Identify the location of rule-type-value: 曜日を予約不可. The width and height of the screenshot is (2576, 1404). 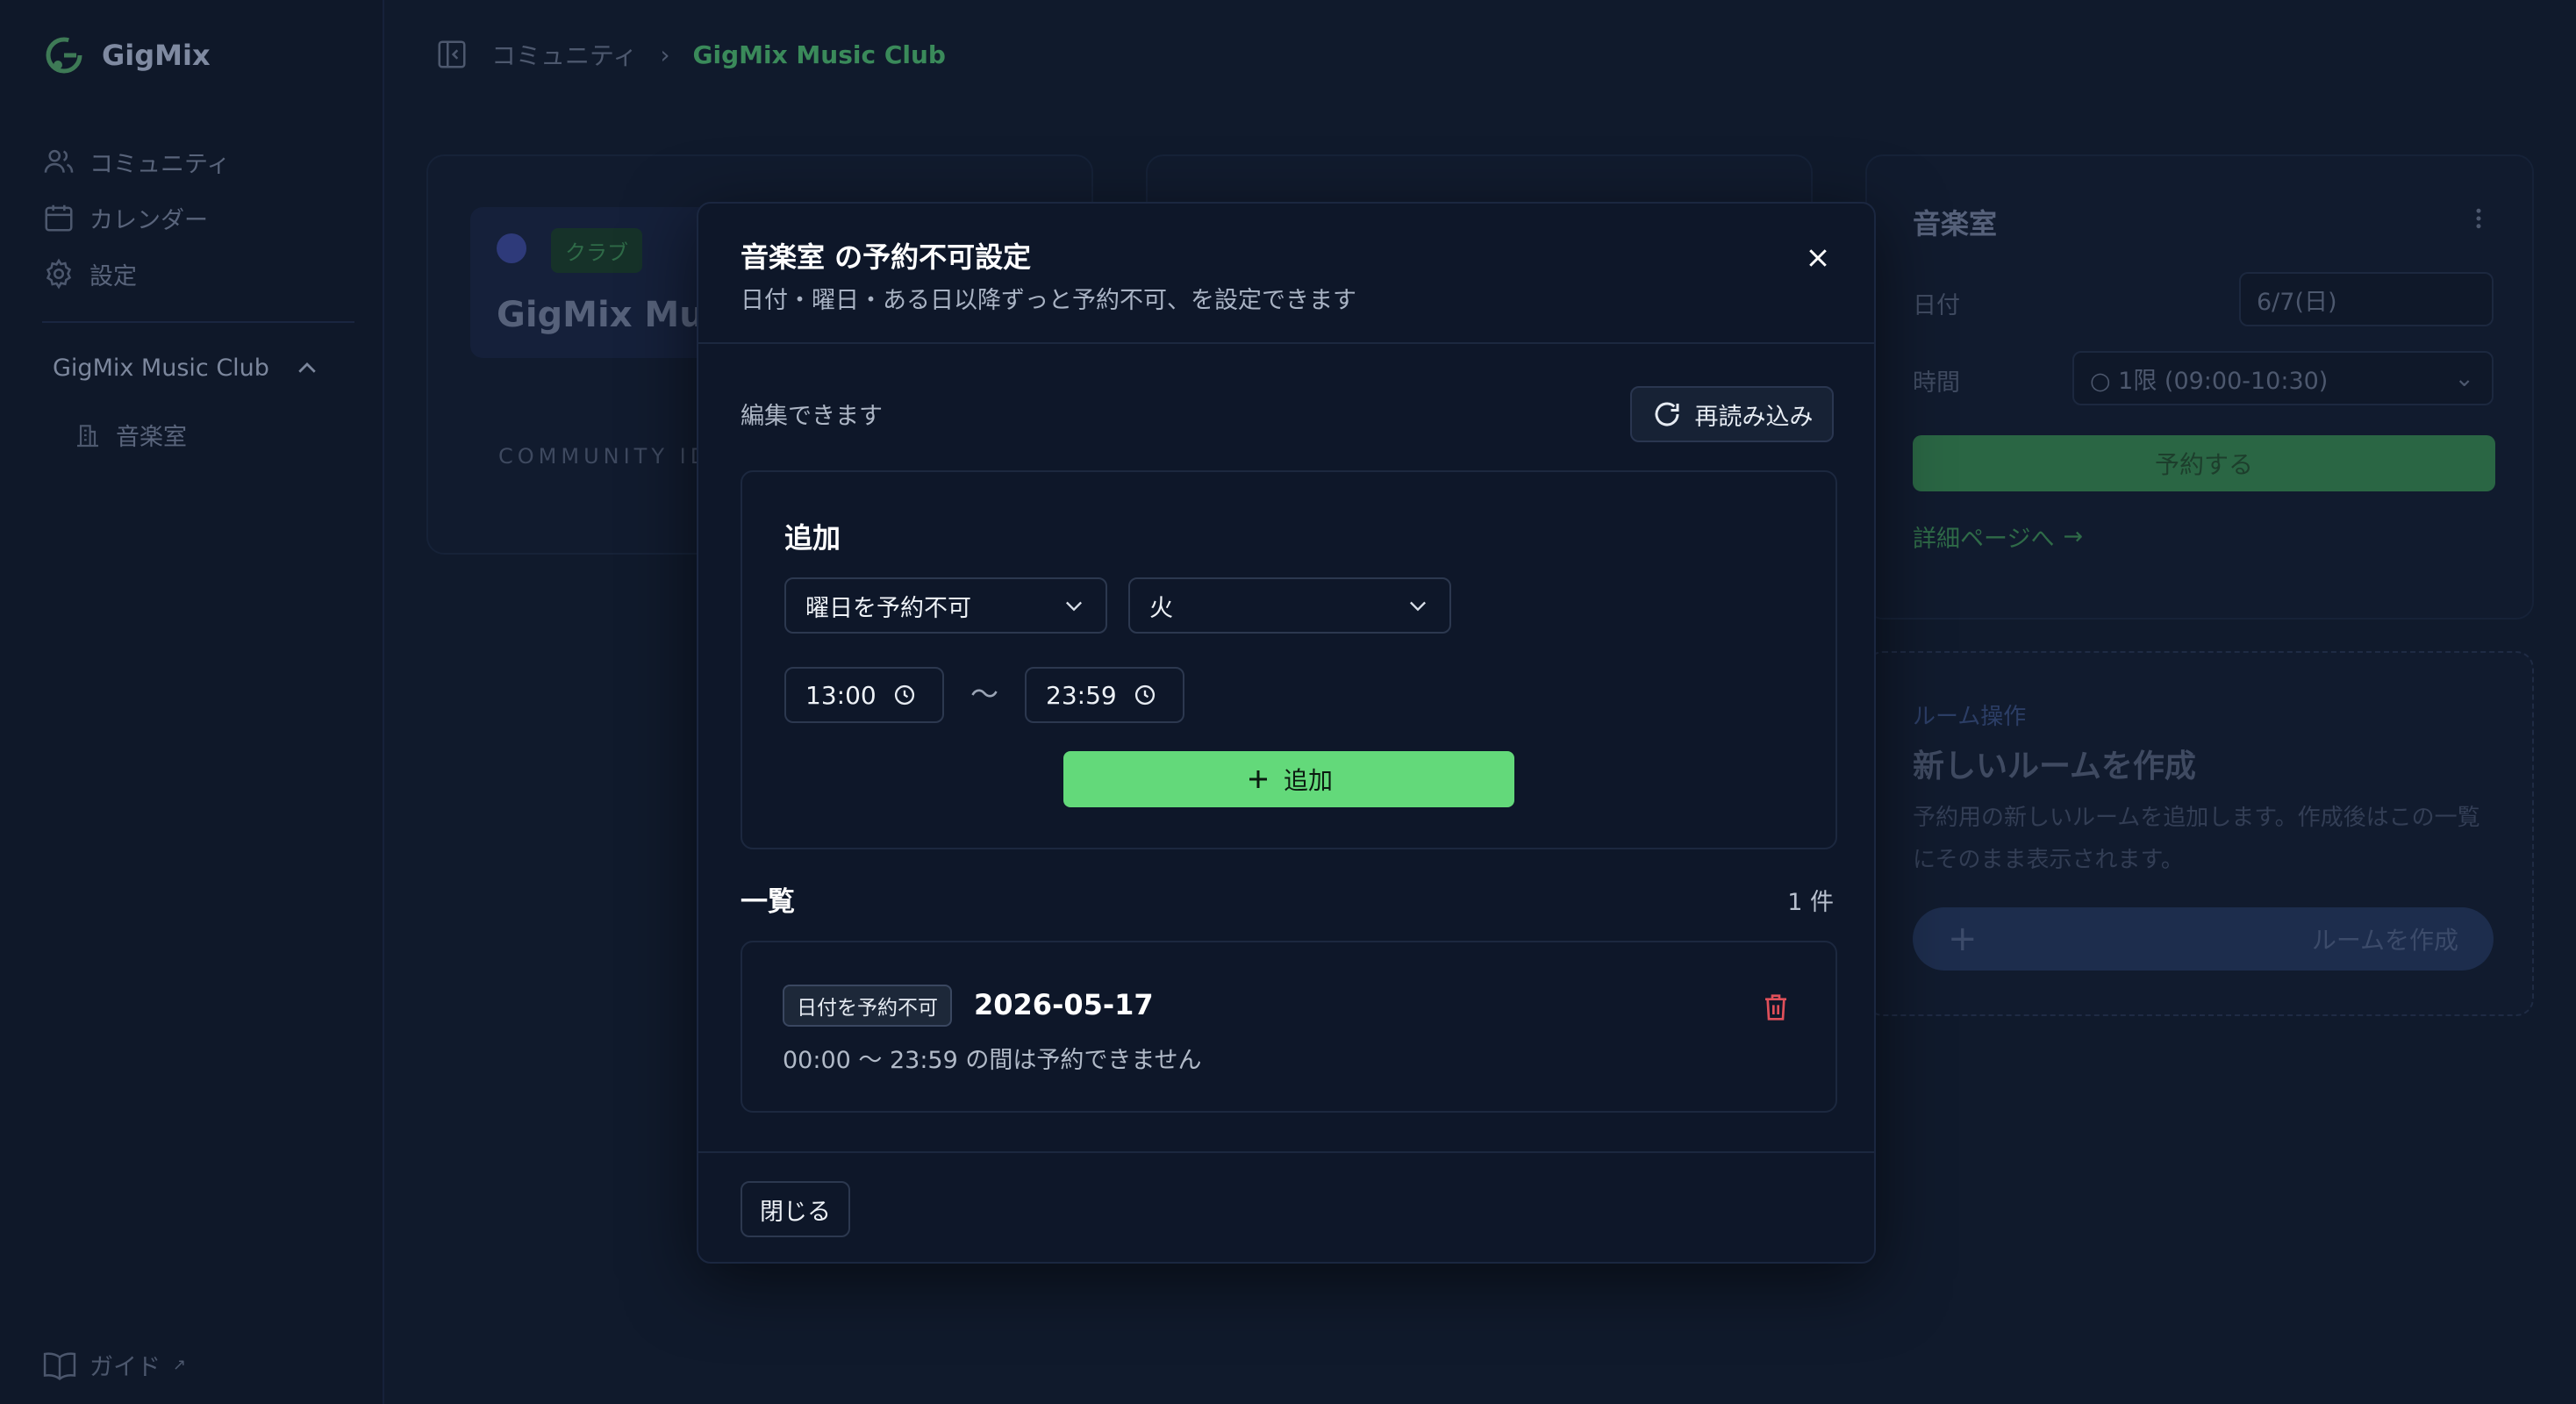
(888, 608).